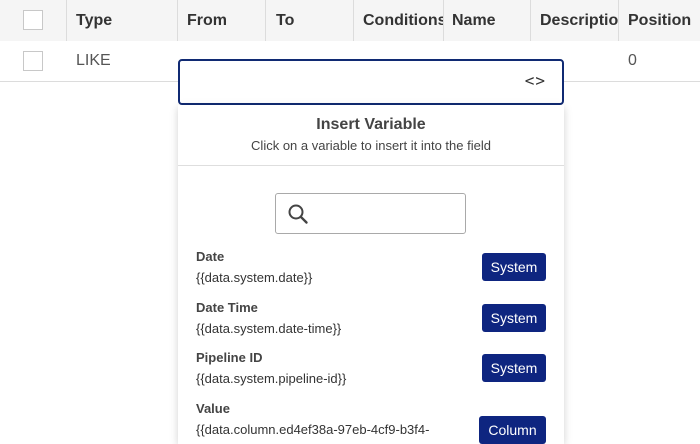  What do you see at coordinates (227, 307) in the screenshot?
I see `variable-name: Date Time` at bounding box center [227, 307].